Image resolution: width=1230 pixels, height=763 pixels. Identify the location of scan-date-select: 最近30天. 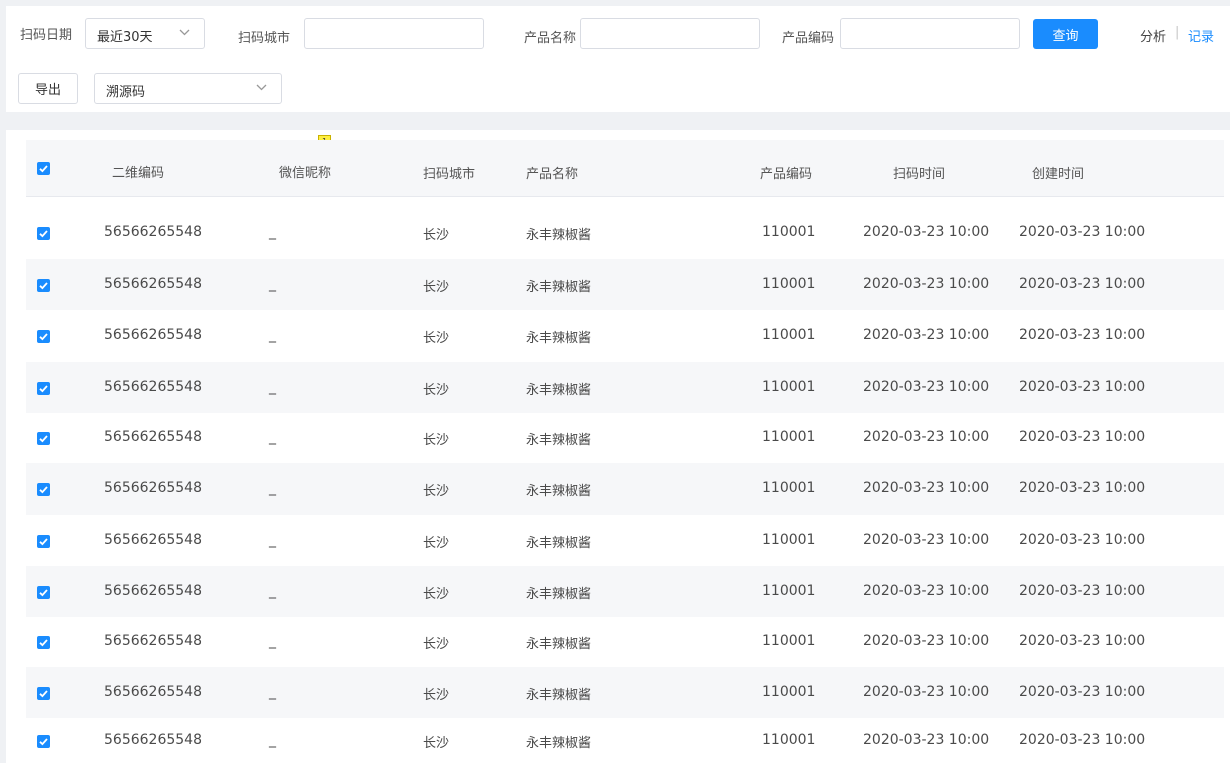
(145, 33).